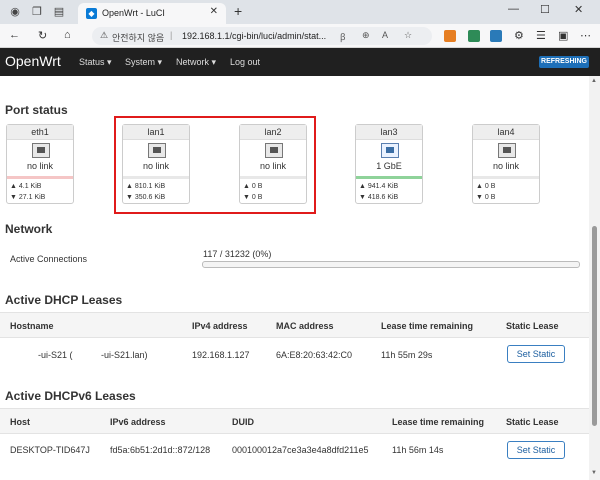 This screenshot has height=480, width=600. What do you see at coordinates (578, 9) in the screenshot?
I see `close-window-icon: ✕` at bounding box center [578, 9].